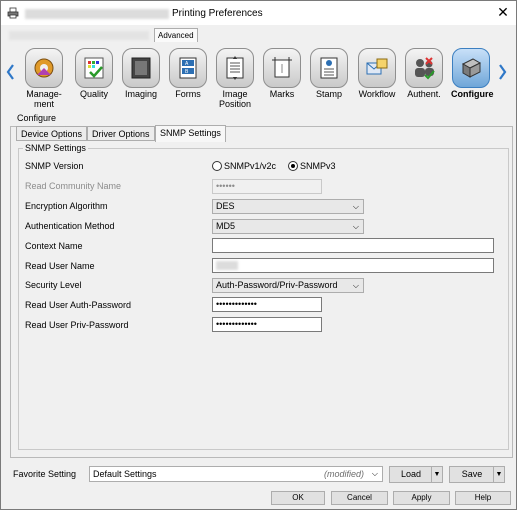 Image resolution: width=517 pixels, height=510 pixels. Describe the element at coordinates (421, 498) in the screenshot. I see `apply-button: Apply` at that location.